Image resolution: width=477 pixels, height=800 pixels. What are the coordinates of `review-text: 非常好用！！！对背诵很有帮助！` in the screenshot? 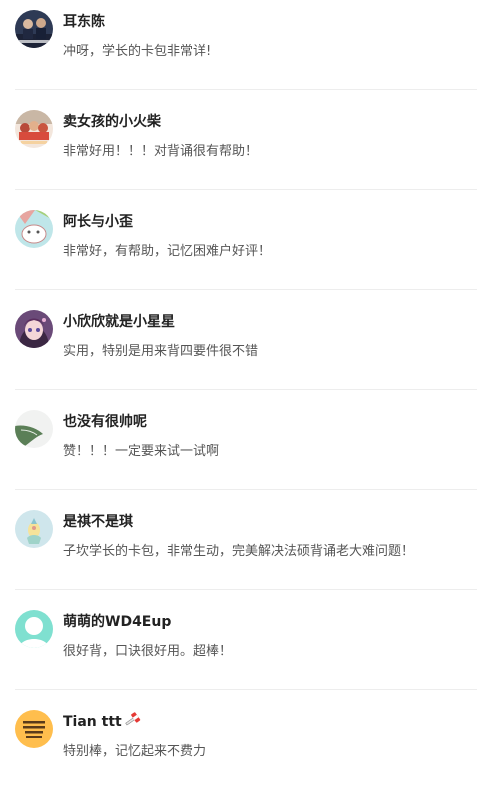 It's located at (161, 151).